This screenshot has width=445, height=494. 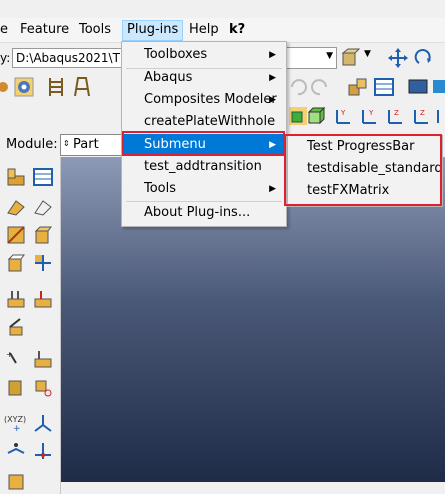 I want to click on menu-item-label: Tools, so click(x=160, y=188).